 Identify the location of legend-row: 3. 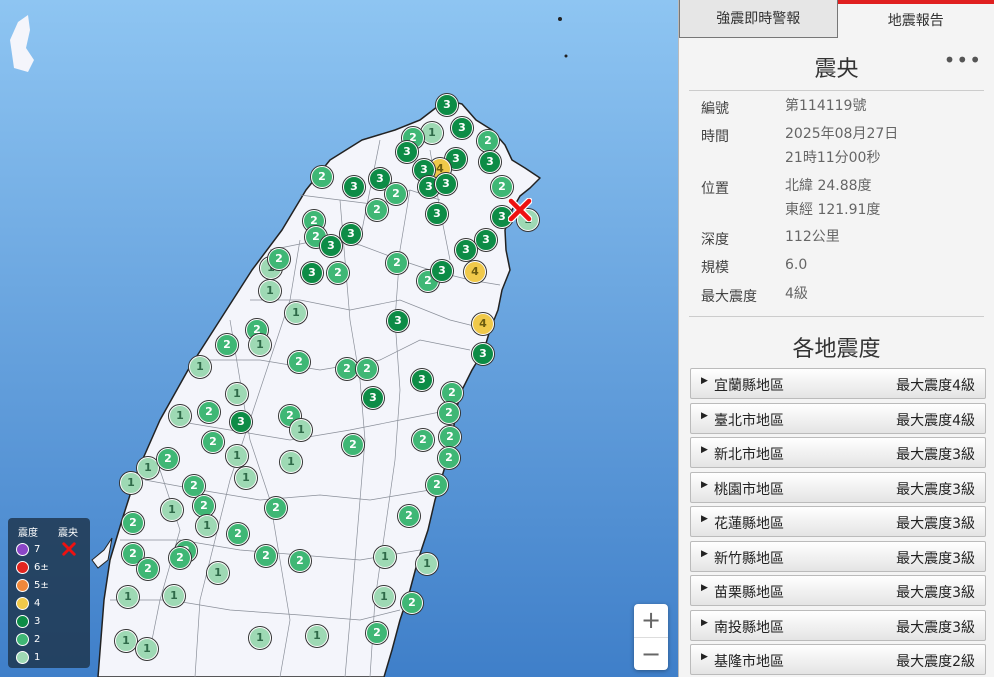
(28, 621).